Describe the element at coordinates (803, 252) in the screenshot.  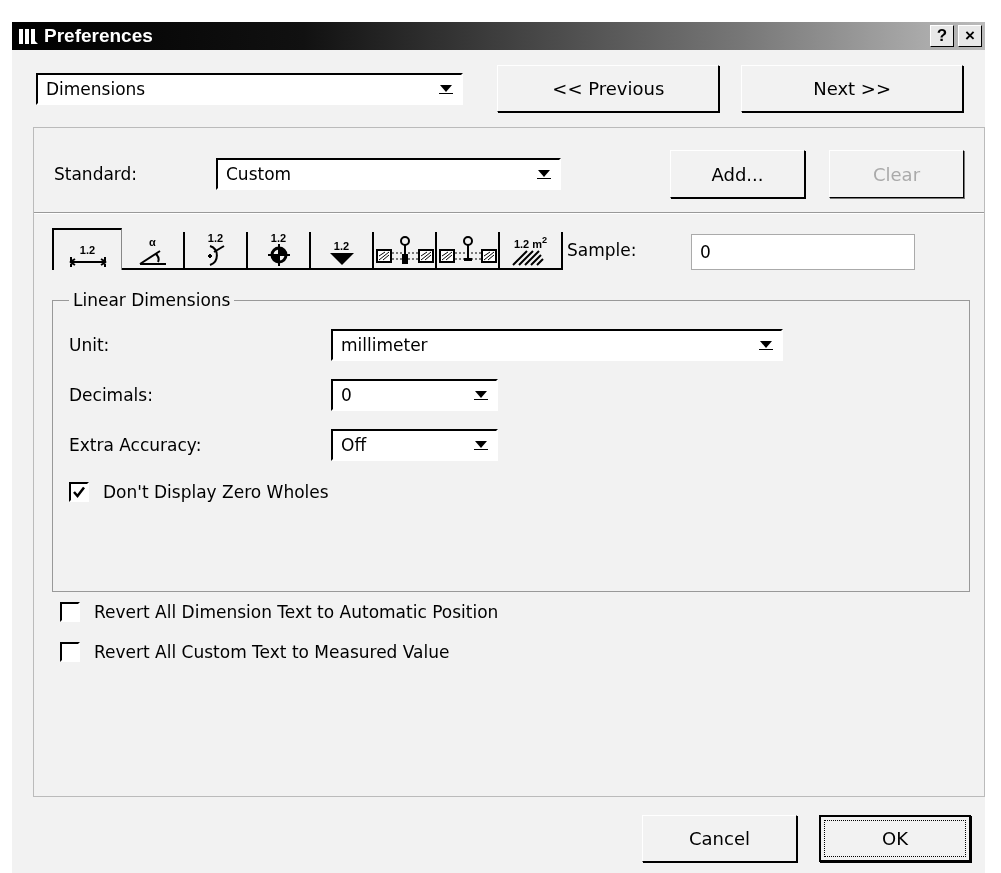
I see `sample-field: 0` at that location.